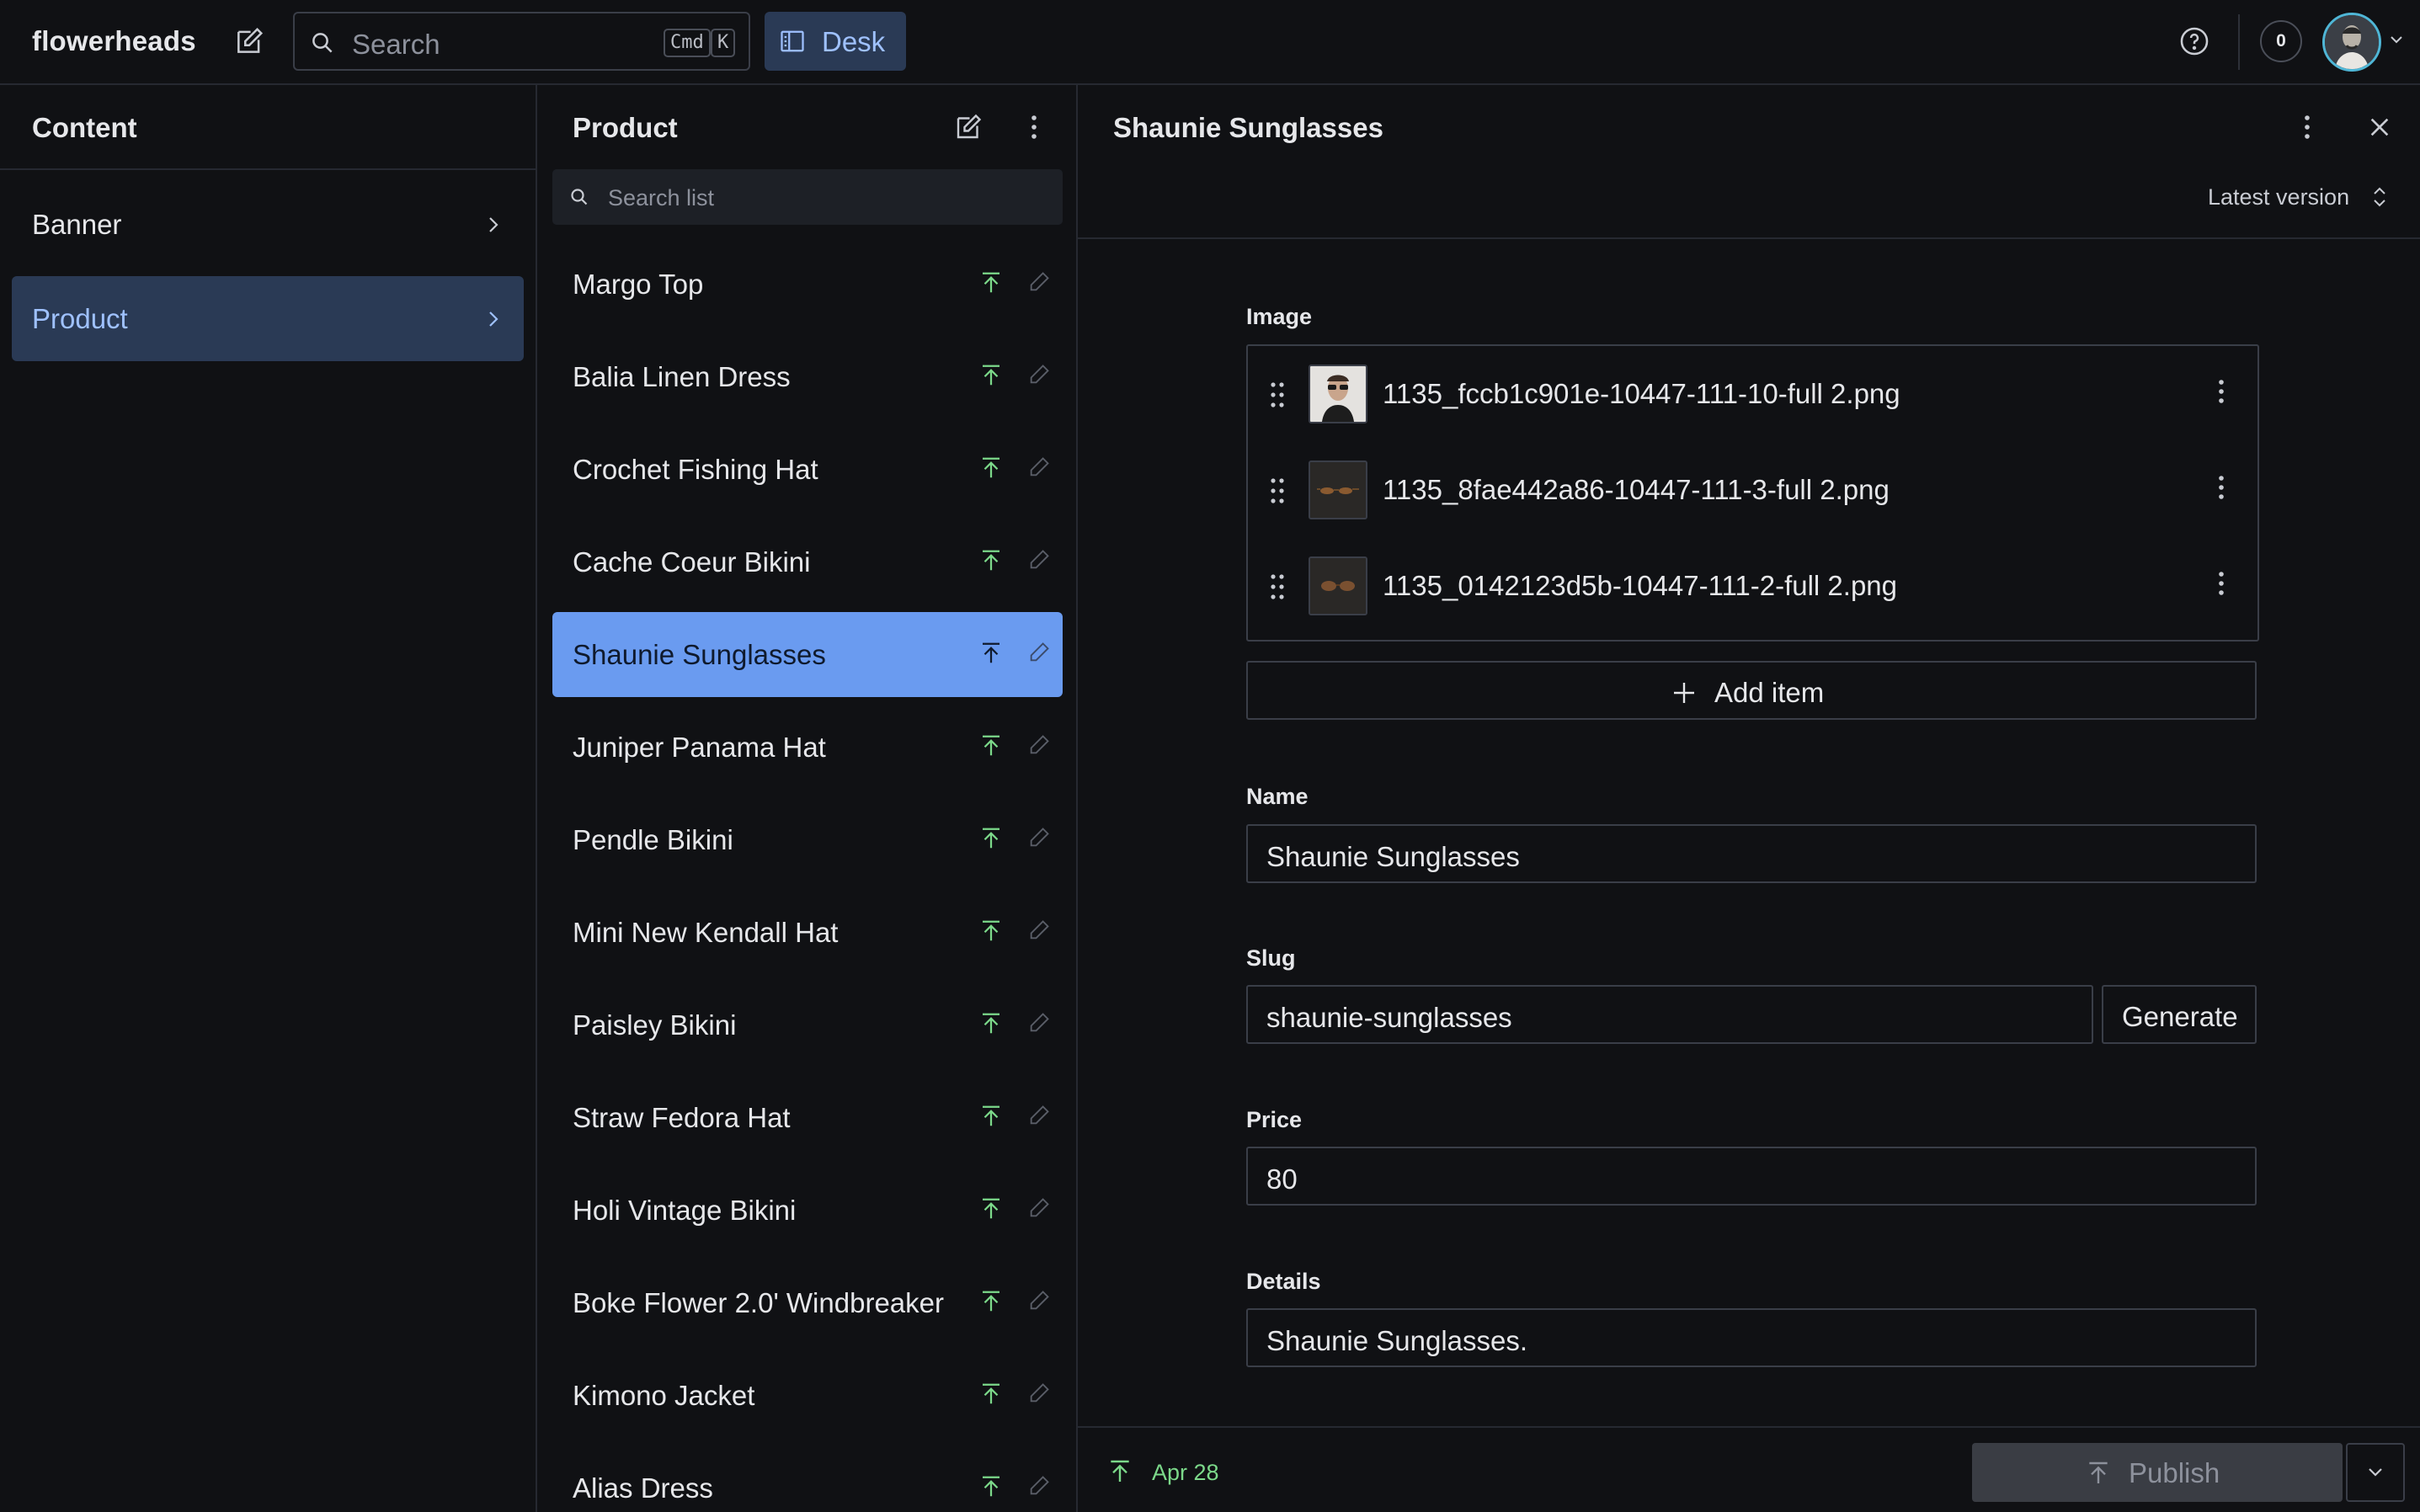 The image size is (2420, 1512). I want to click on topbar-divider, so click(2239, 42).